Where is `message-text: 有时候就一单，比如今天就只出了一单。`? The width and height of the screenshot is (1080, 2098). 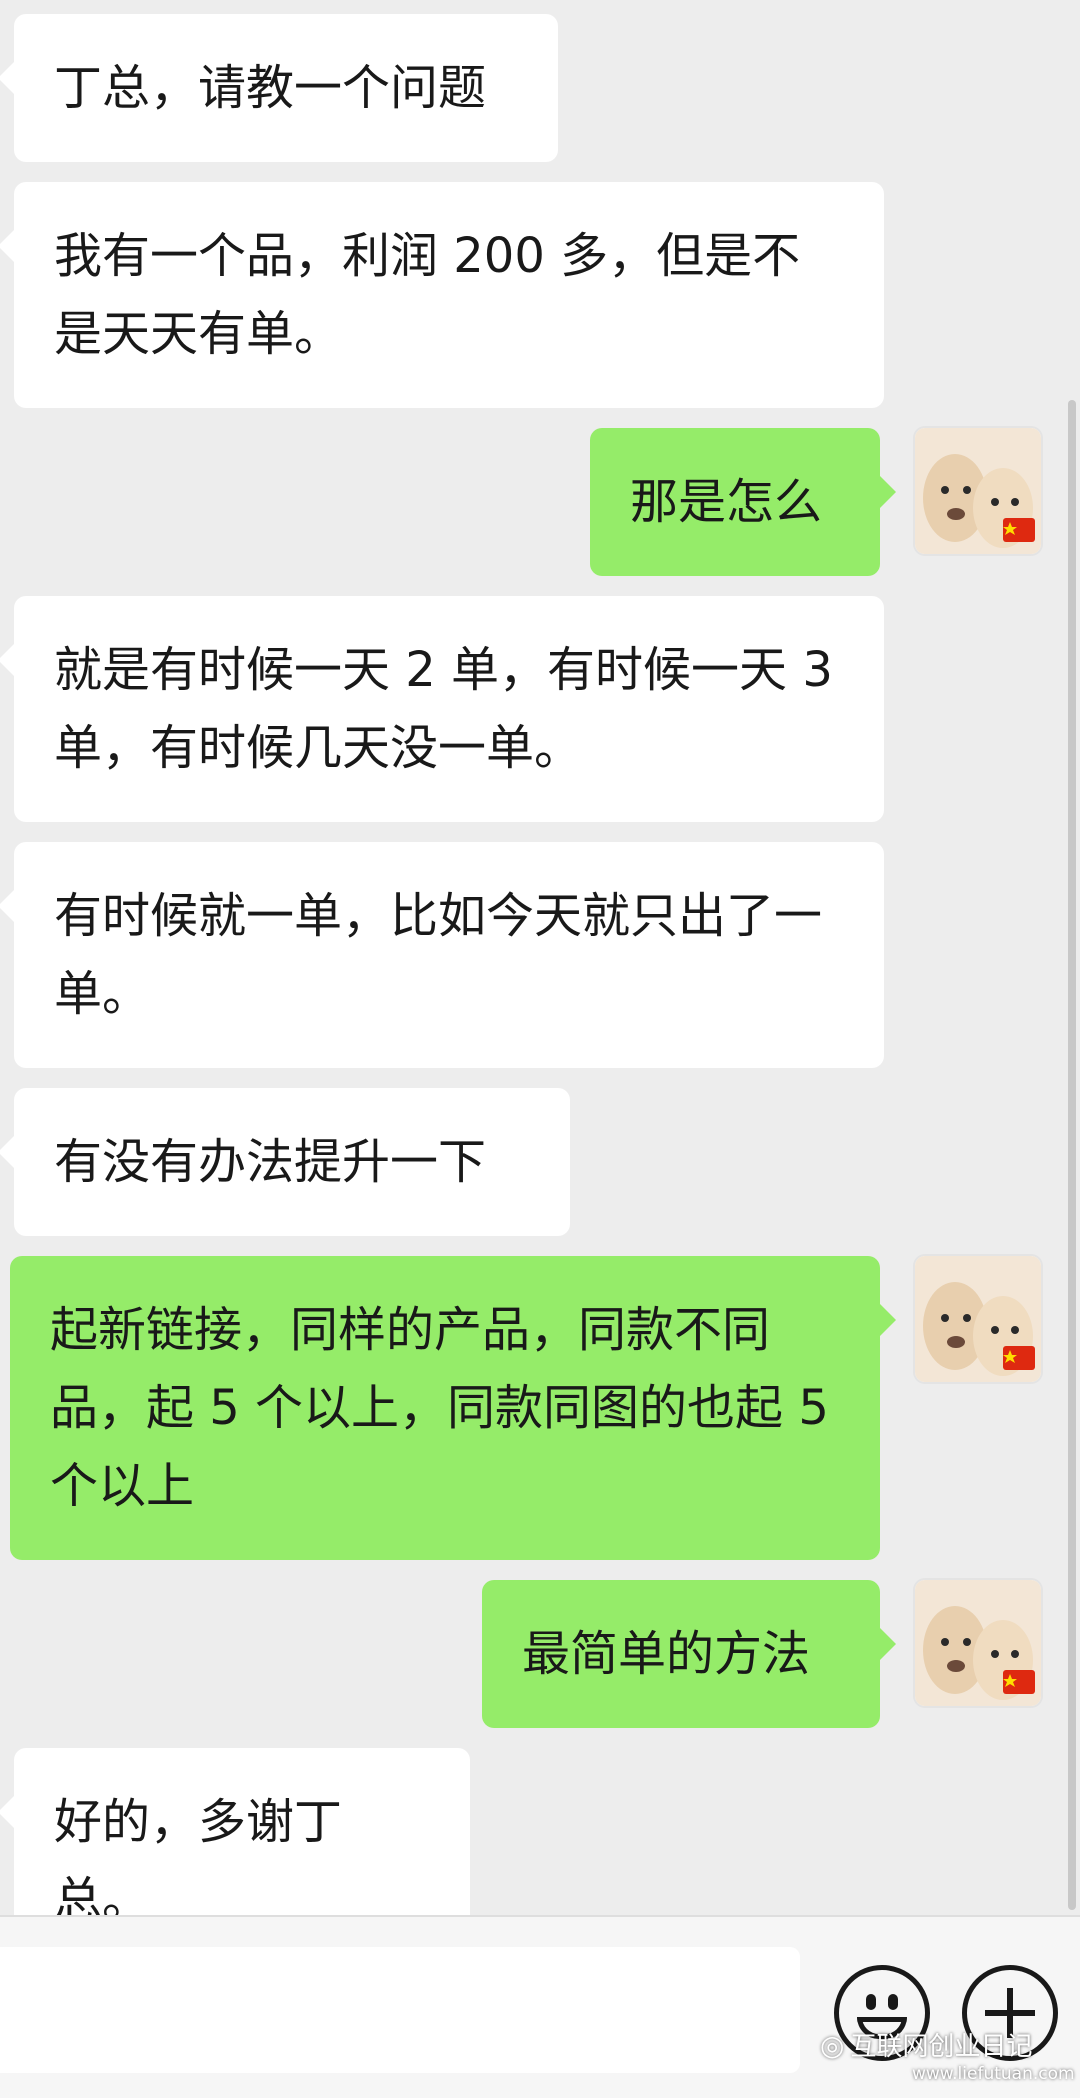
message-text: 有时候就一单，比如今天就只出了一单。 is located at coordinates (438, 955).